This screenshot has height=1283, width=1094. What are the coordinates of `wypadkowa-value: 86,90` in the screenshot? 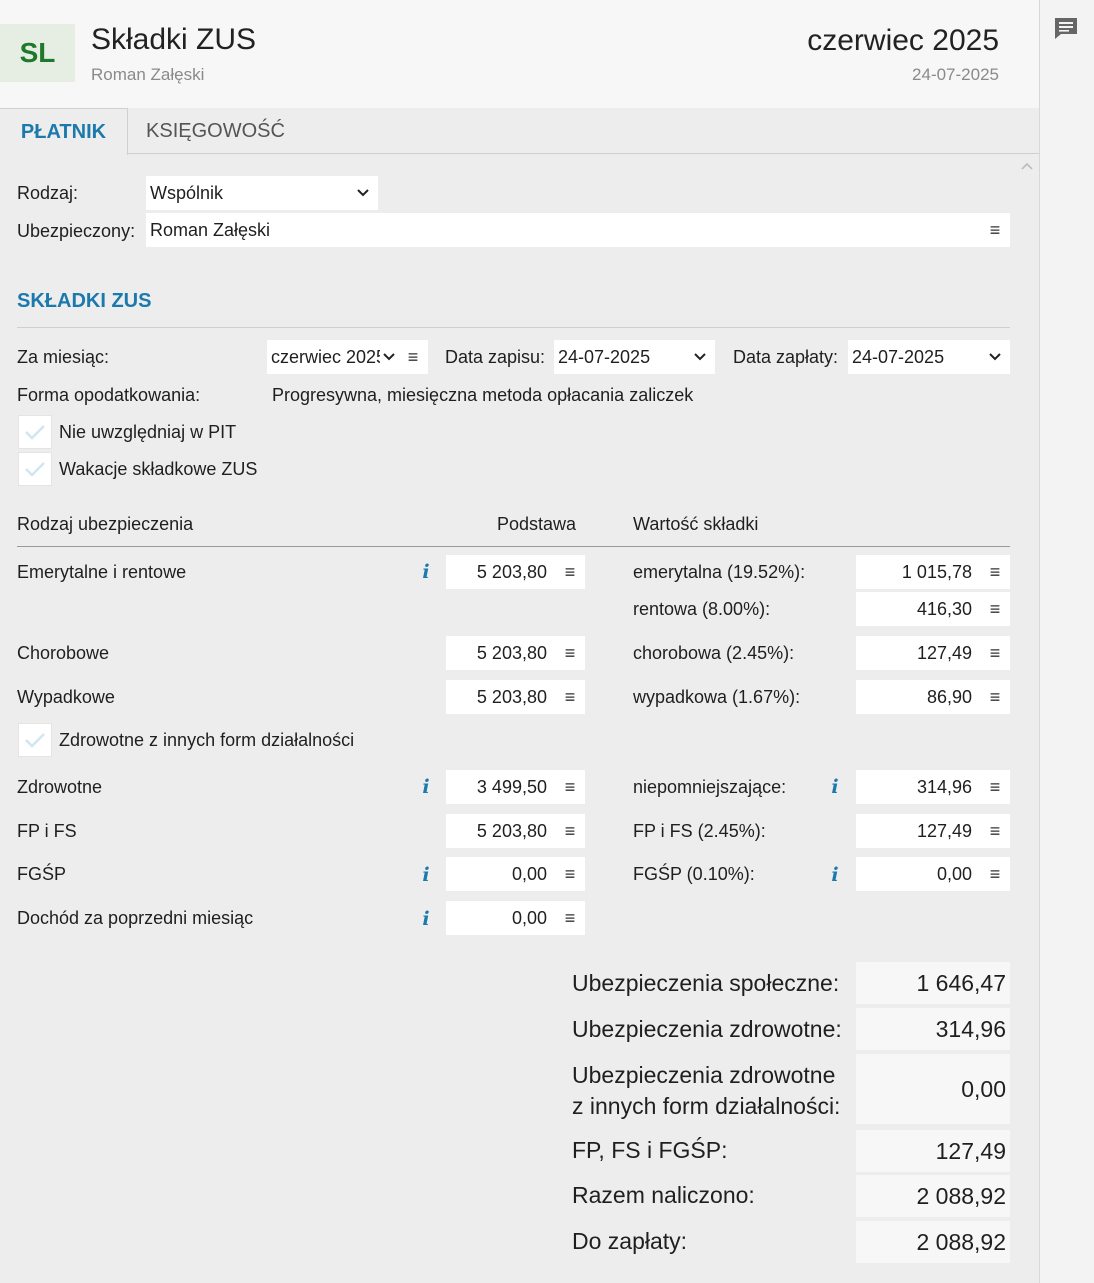 It's located at (949, 696).